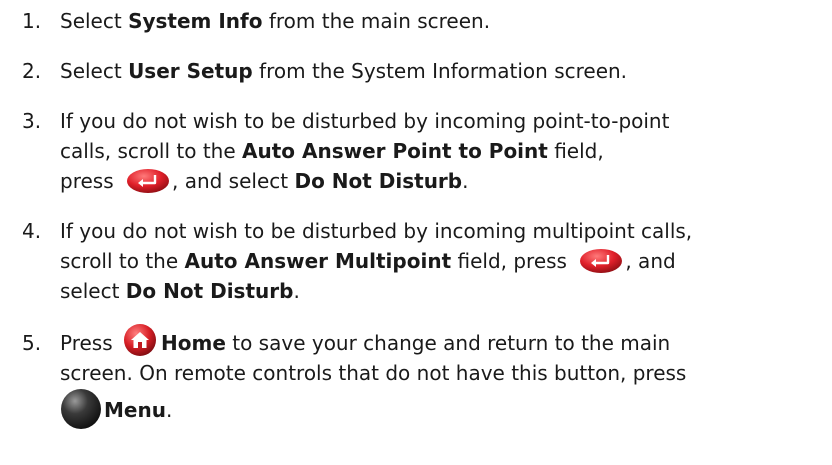  I want to click on step-number: 2., so click(32, 71).